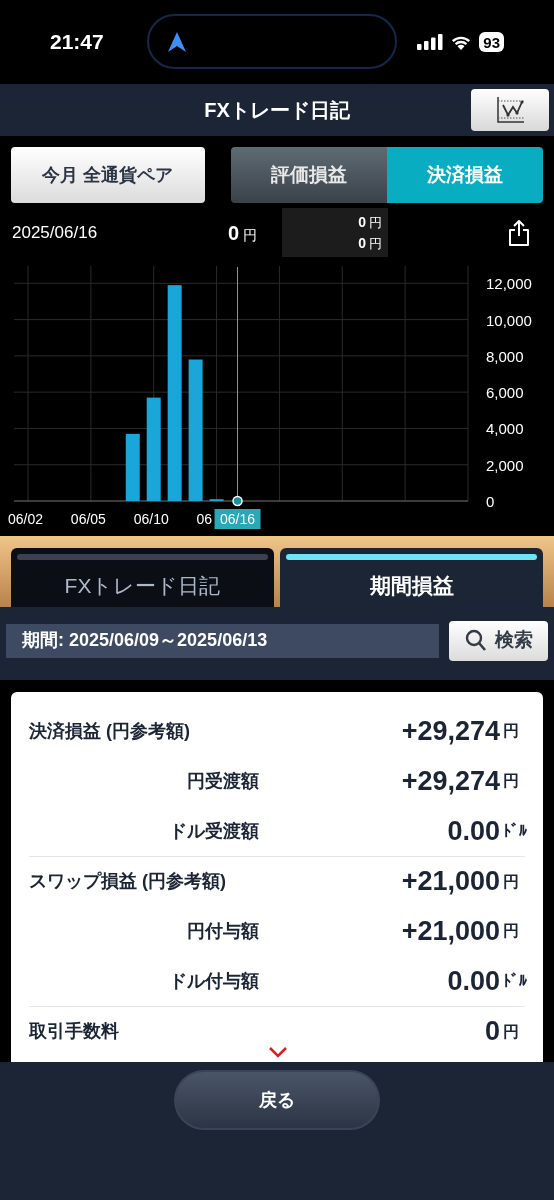  Describe the element at coordinates (243, 233) in the screenshot. I see `total-amount: 0 円` at that location.